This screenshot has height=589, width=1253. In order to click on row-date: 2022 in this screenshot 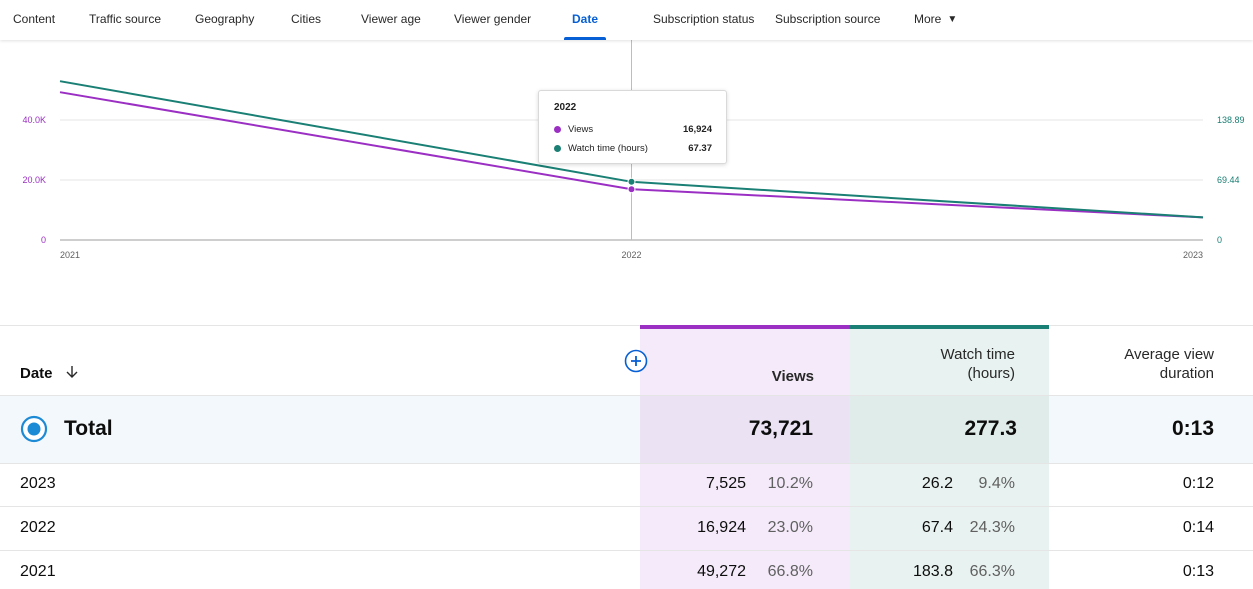, I will do `click(38, 527)`.